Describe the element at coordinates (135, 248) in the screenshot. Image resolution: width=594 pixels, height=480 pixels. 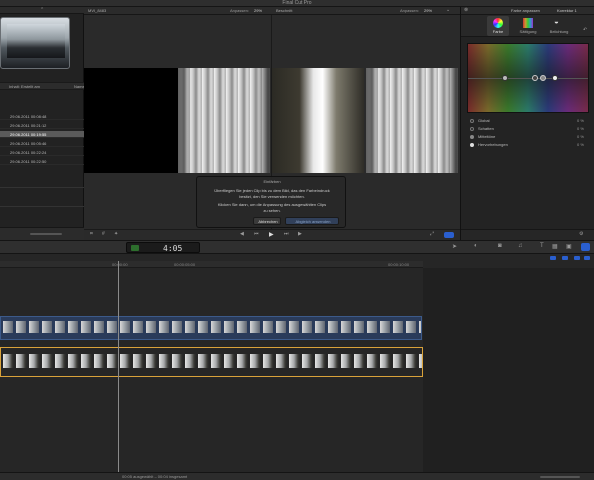
I see `background-tasks-icon` at that location.